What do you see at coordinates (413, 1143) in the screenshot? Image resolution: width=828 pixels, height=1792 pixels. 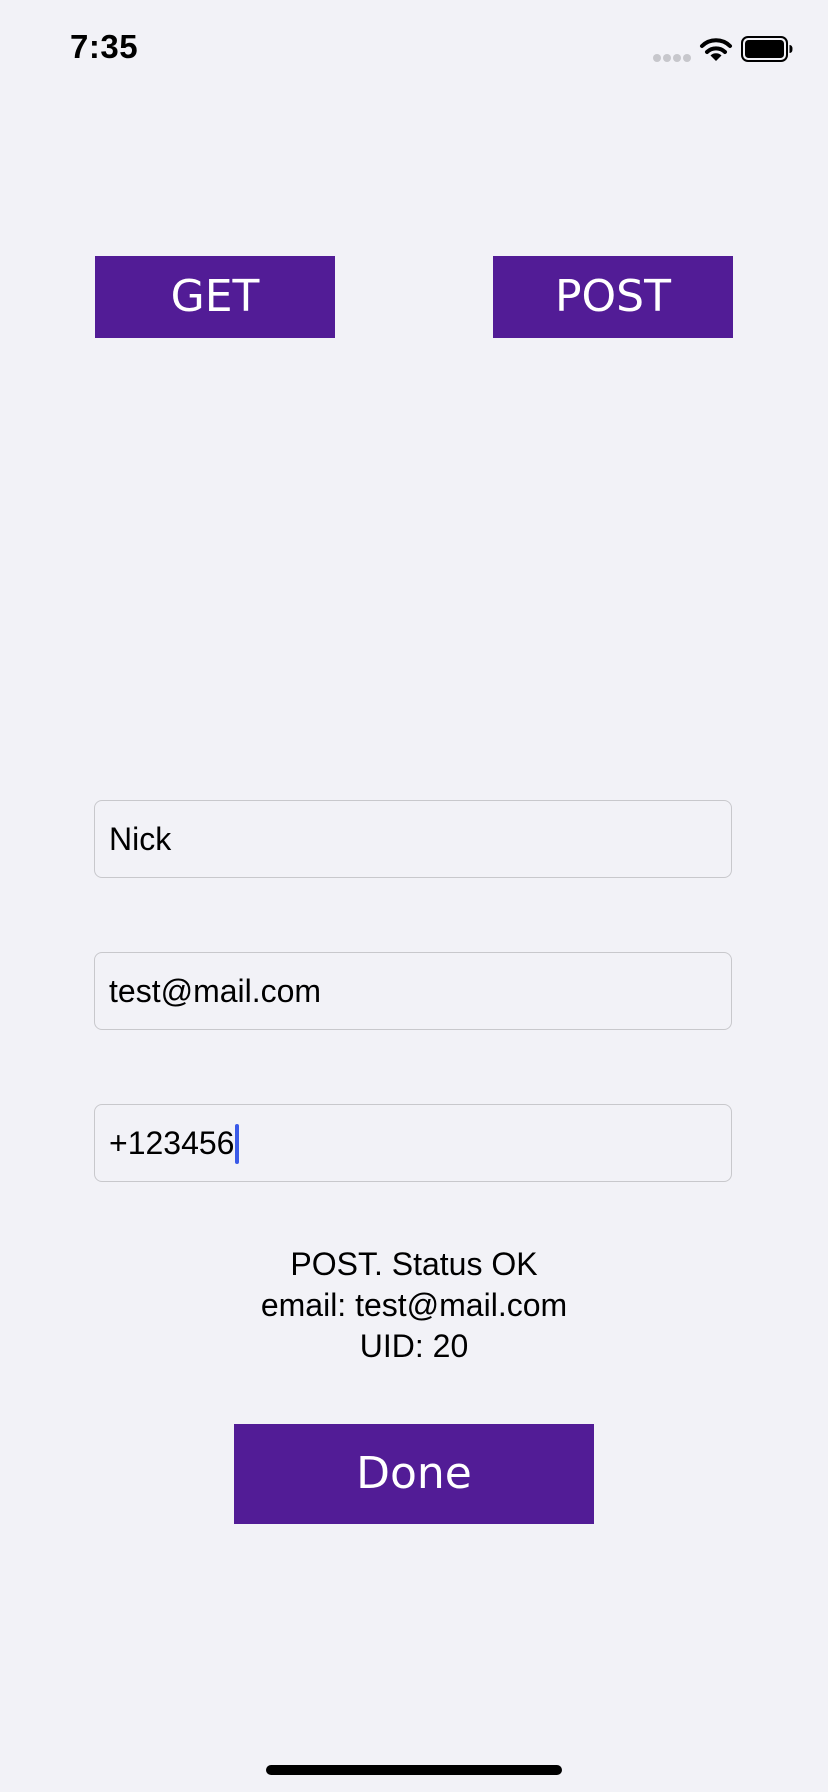 I see `phone-field: +123456` at bounding box center [413, 1143].